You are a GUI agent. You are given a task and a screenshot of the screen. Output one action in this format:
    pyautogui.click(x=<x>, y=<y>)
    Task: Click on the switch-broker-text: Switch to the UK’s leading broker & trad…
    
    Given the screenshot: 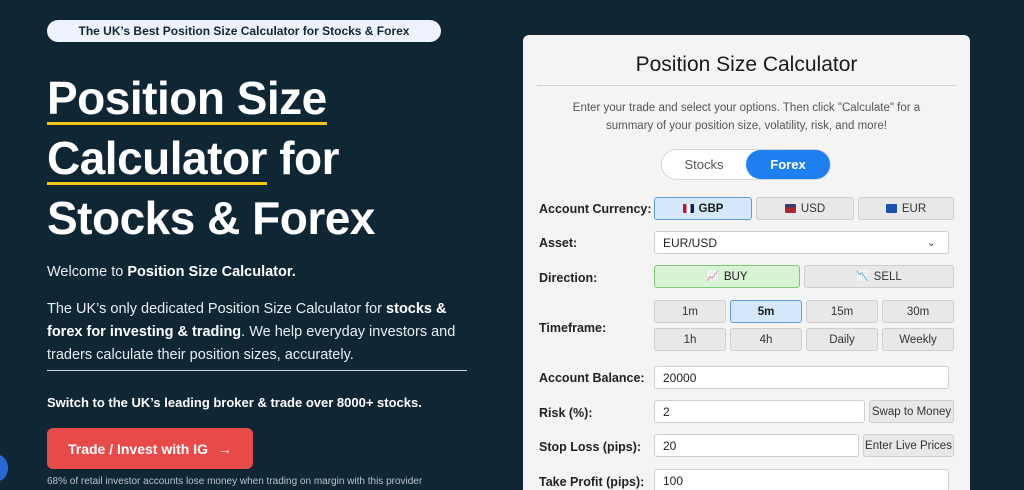 What is the action you would take?
    pyautogui.click(x=234, y=402)
    